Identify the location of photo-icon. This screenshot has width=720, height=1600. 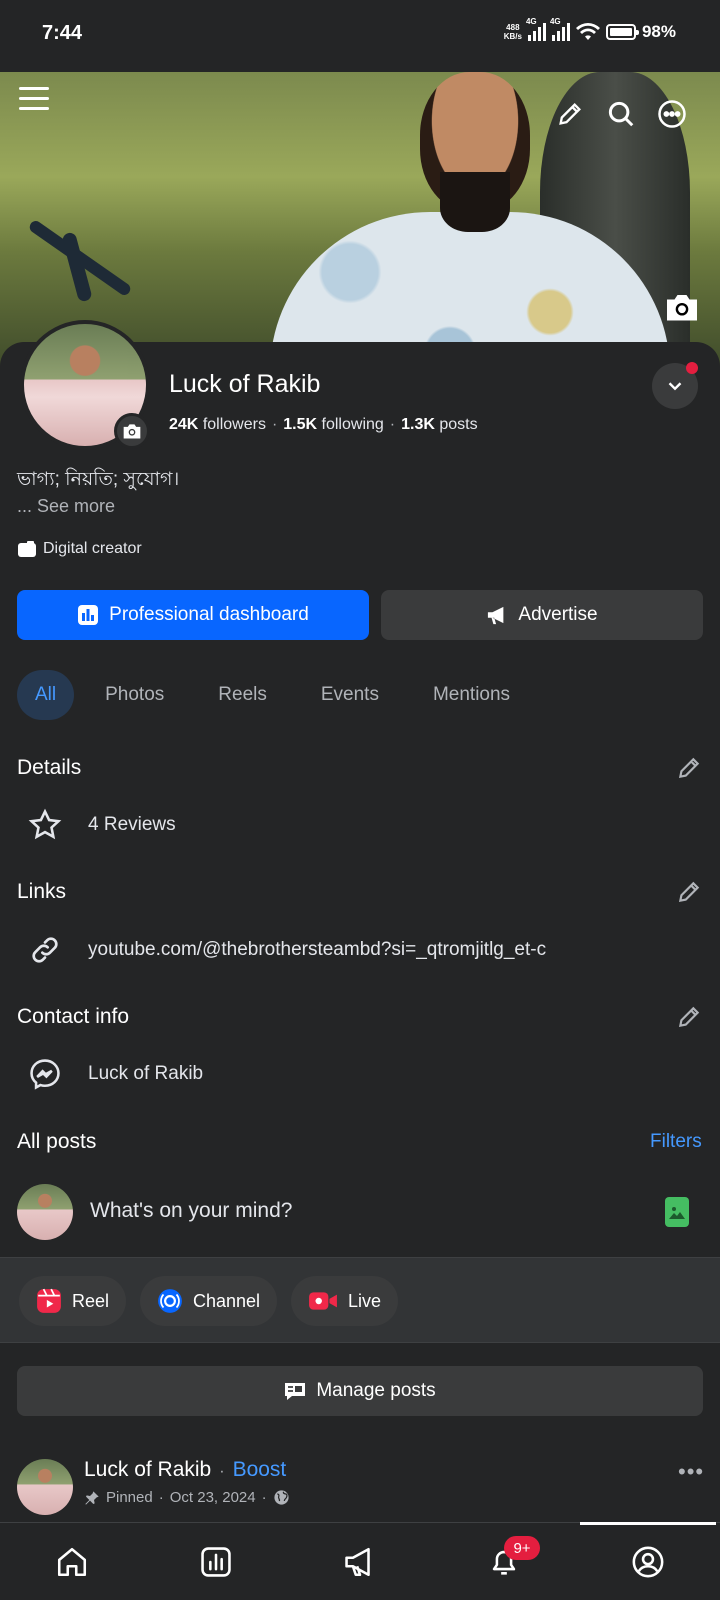
(677, 1212).